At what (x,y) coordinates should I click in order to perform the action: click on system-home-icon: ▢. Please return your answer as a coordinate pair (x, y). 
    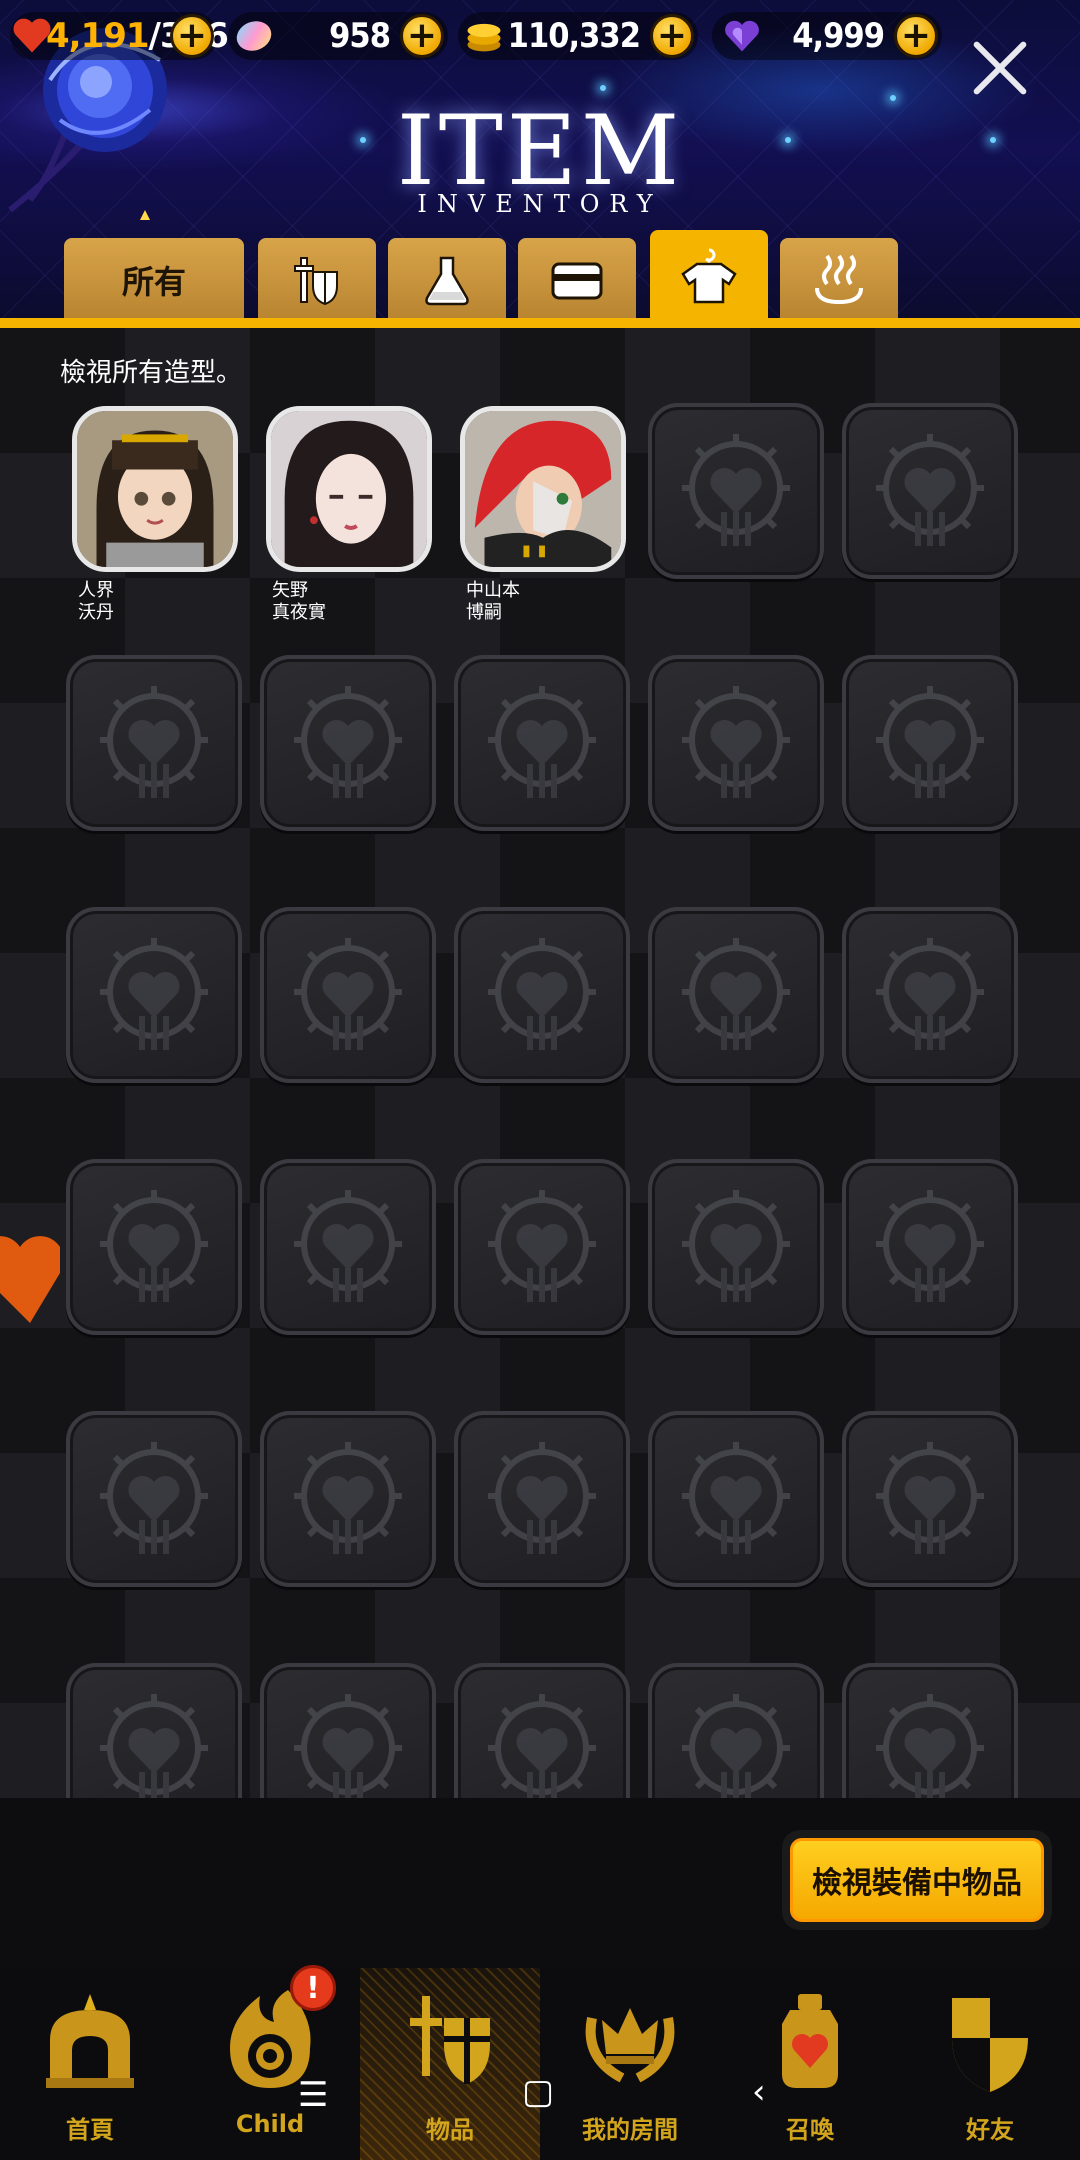
    Looking at the image, I should click on (538, 2092).